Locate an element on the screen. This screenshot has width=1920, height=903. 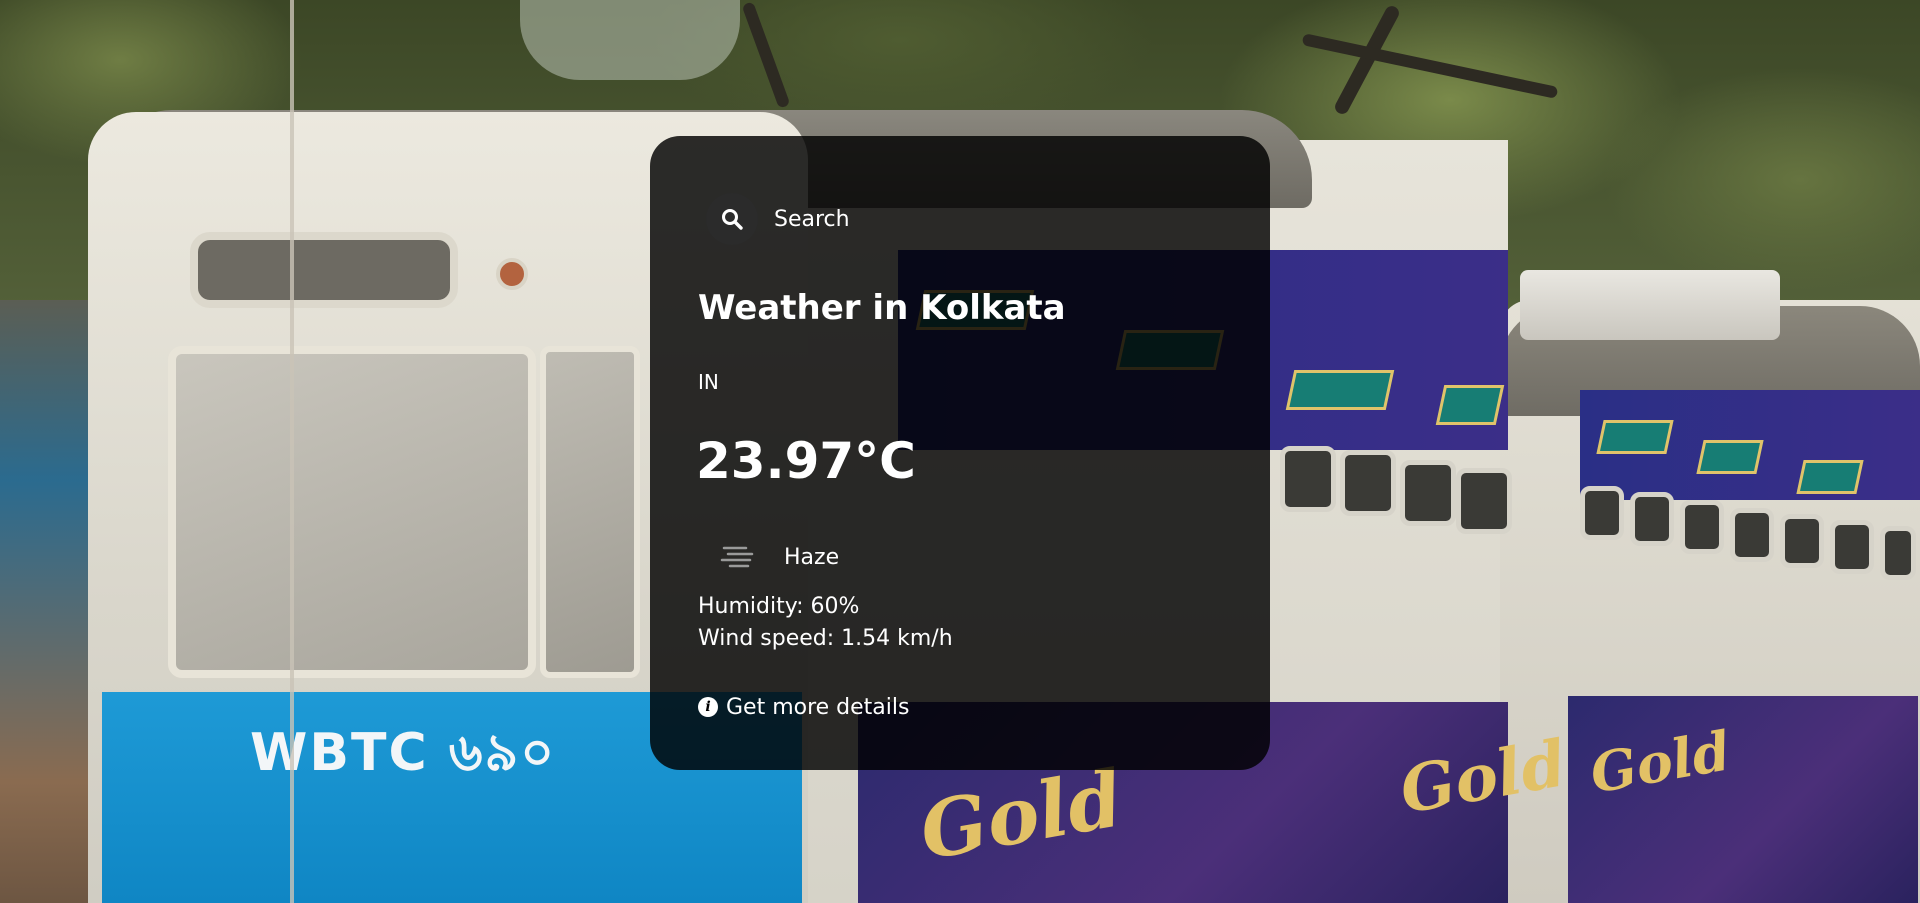
haze-icon is located at coordinates (738, 557).